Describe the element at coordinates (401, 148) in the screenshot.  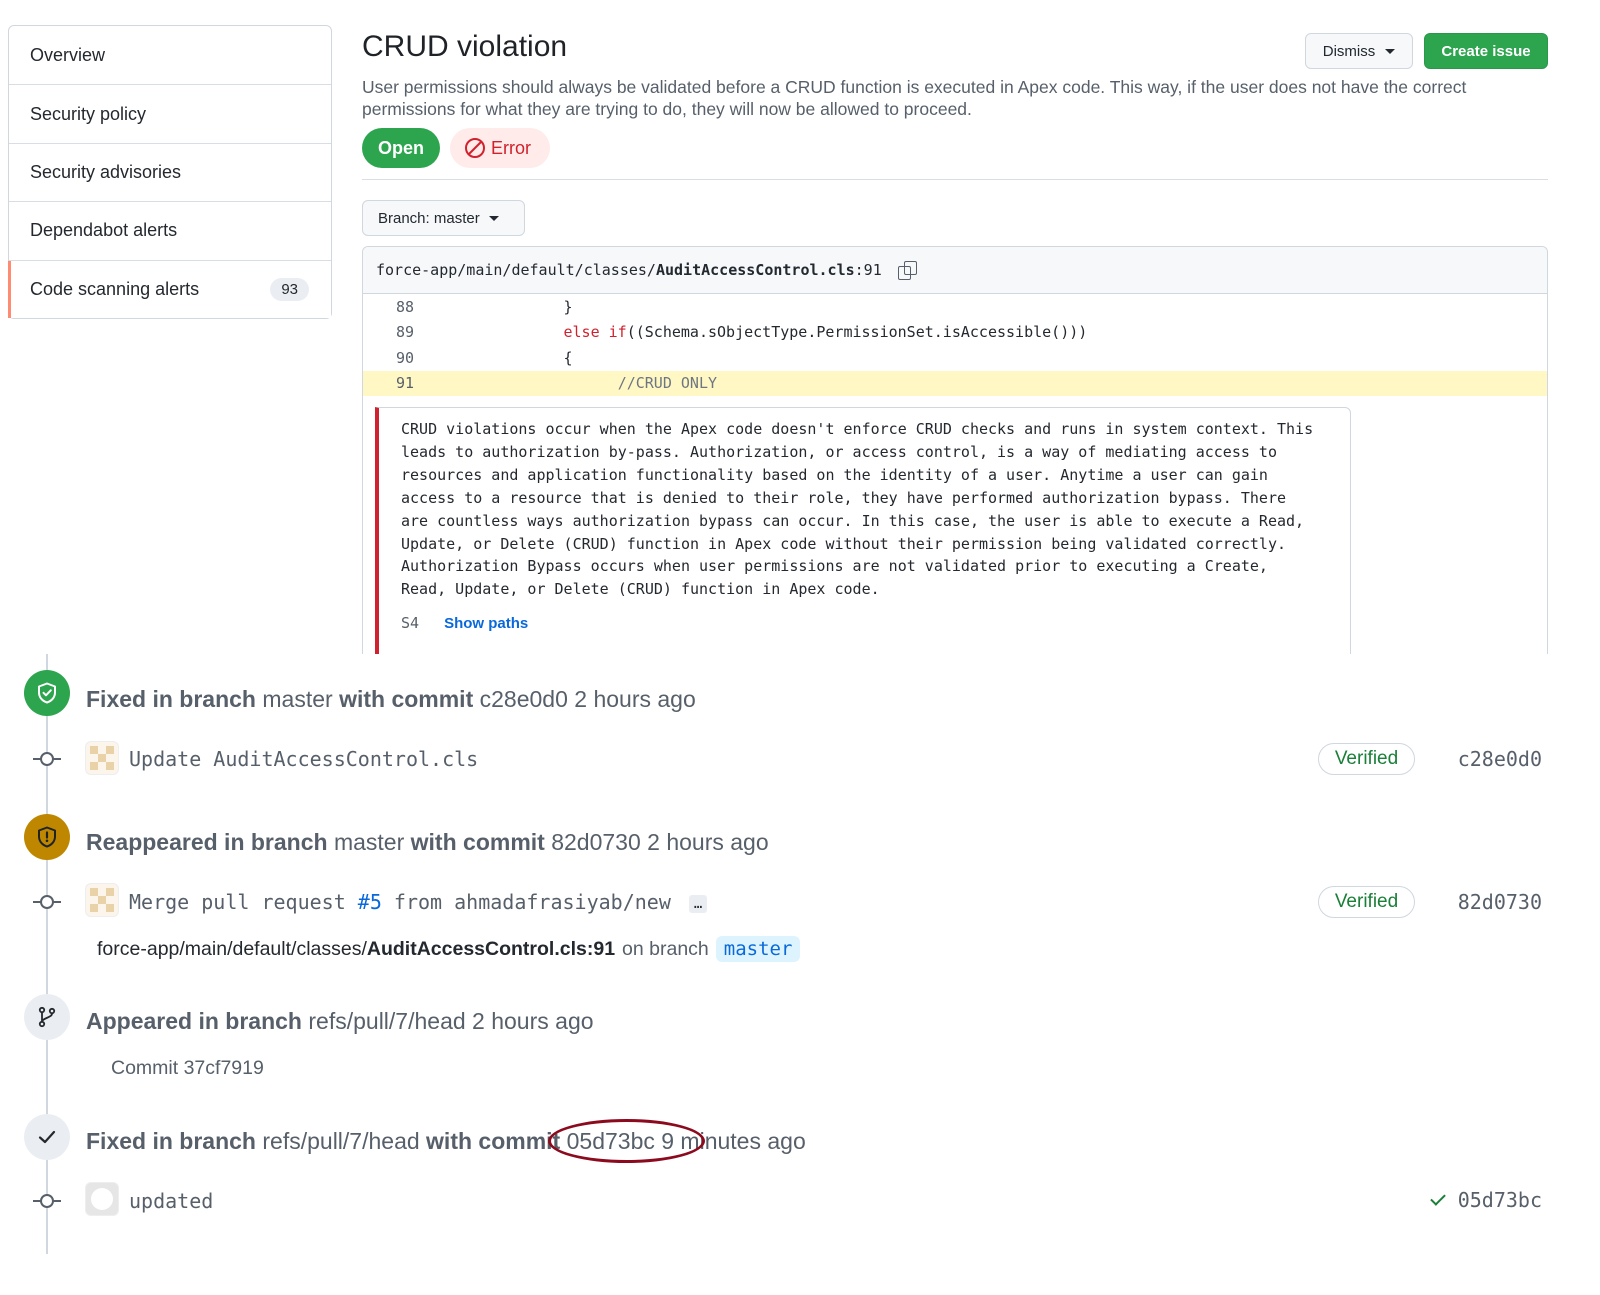
I see `status-badge: Open` at that location.